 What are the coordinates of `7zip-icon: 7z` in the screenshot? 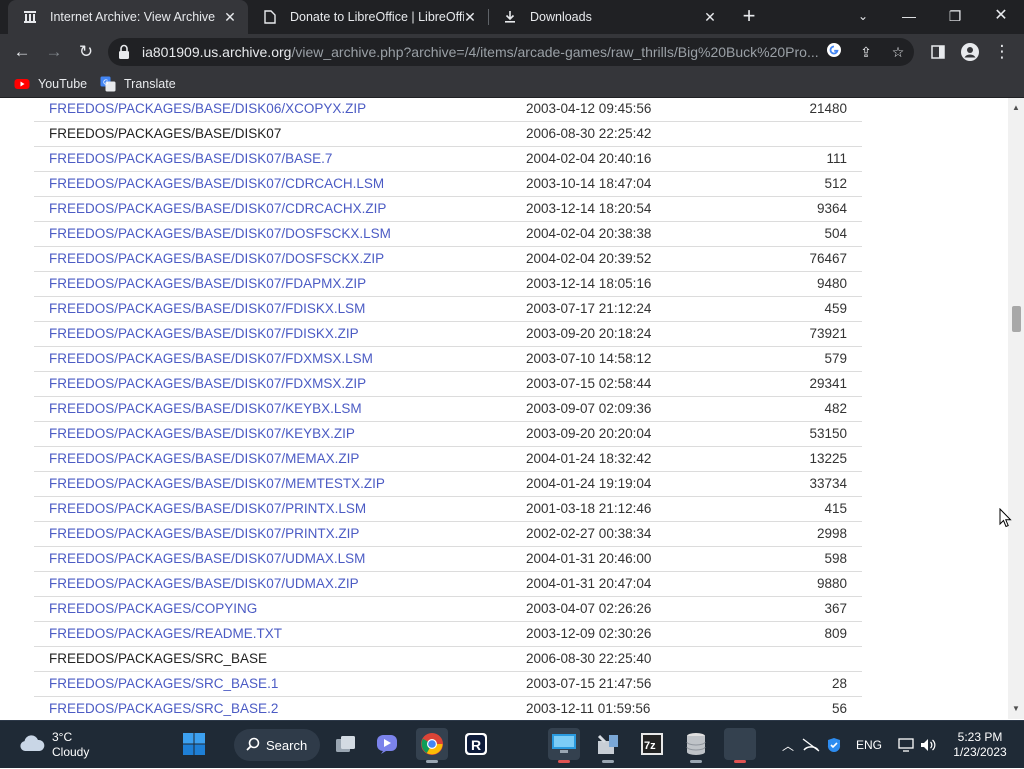 It's located at (652, 744).